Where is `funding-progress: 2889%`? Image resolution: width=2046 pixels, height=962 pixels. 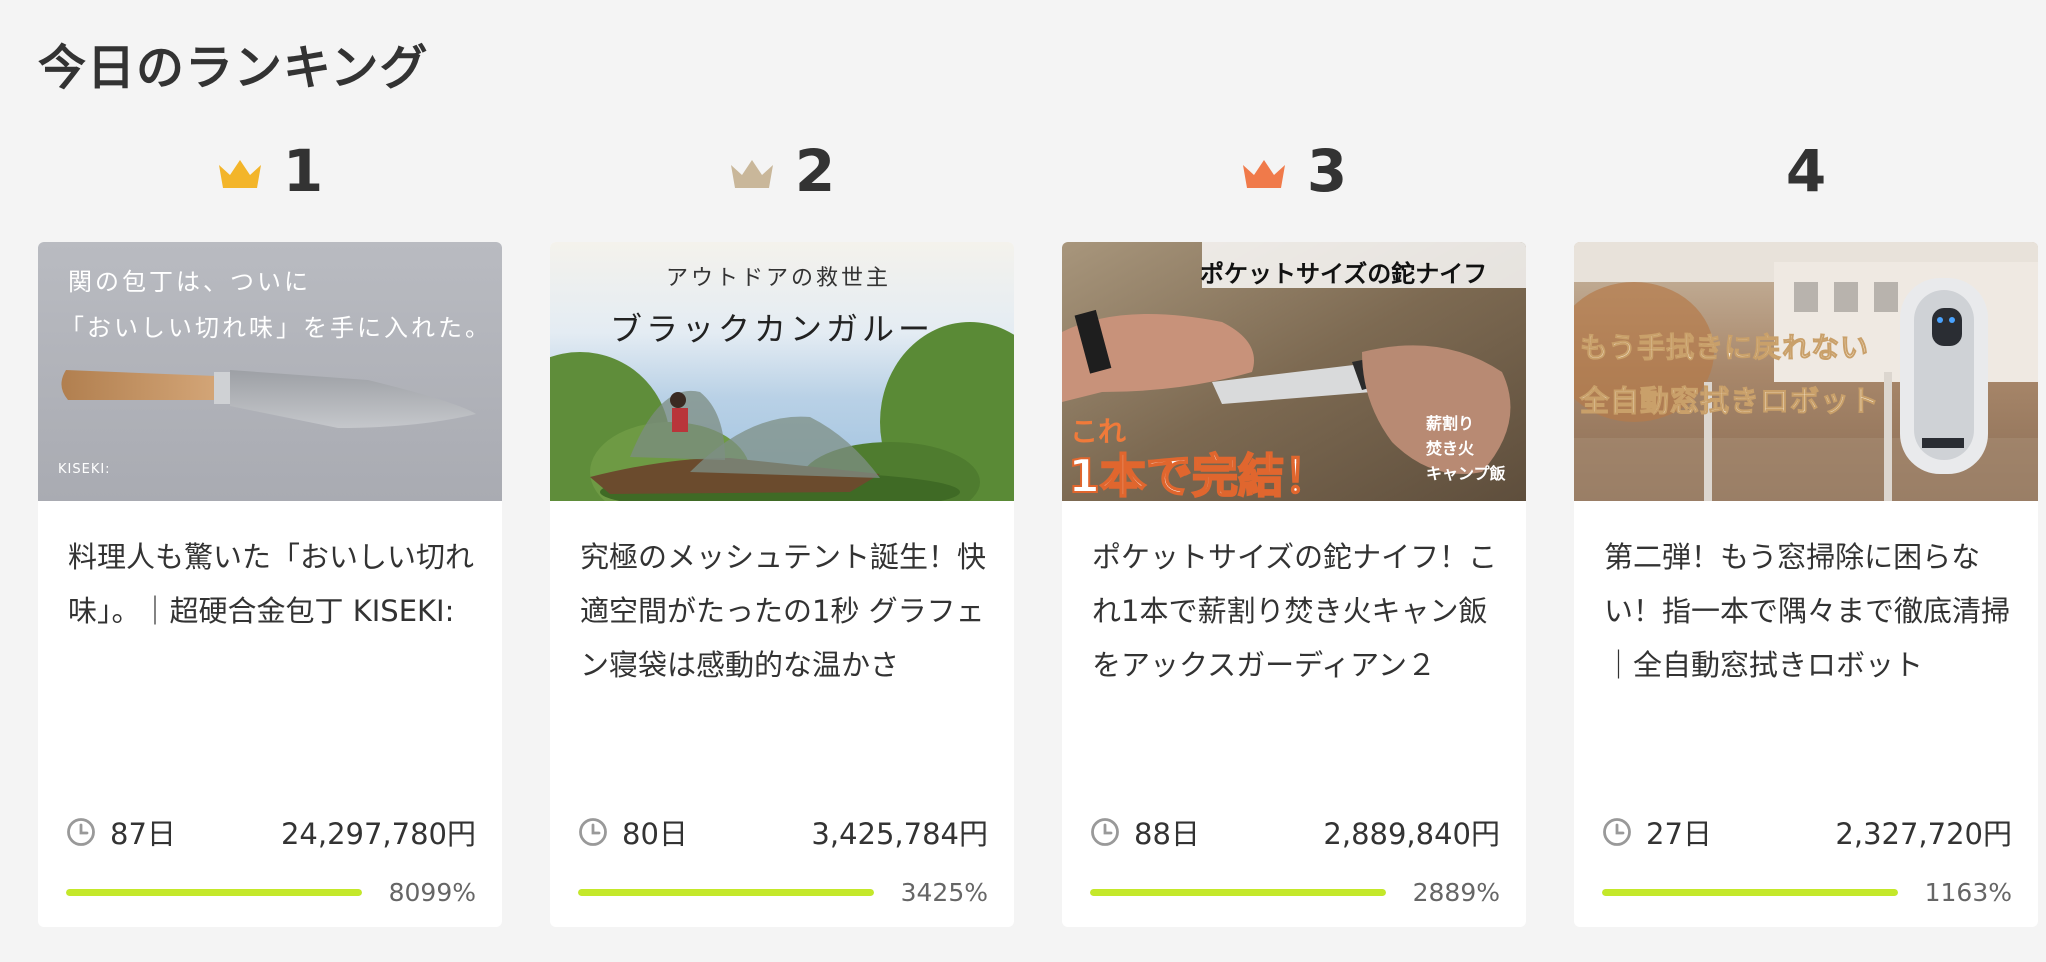 funding-progress: 2889% is located at coordinates (1295, 892).